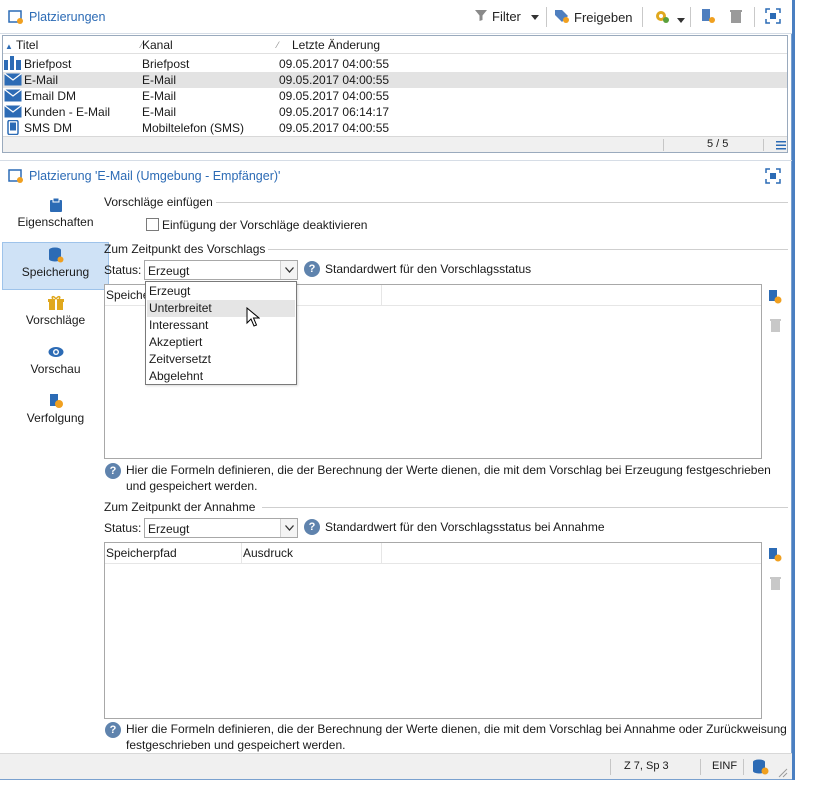 The image size is (815, 811). I want to click on acceptance-status-value: Erzeugt, so click(169, 529).